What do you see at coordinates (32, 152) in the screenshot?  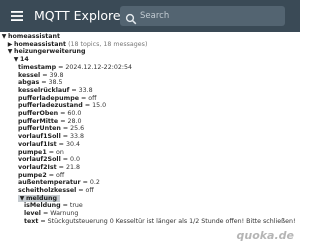 I see `value-key: pumpe1` at bounding box center [32, 152].